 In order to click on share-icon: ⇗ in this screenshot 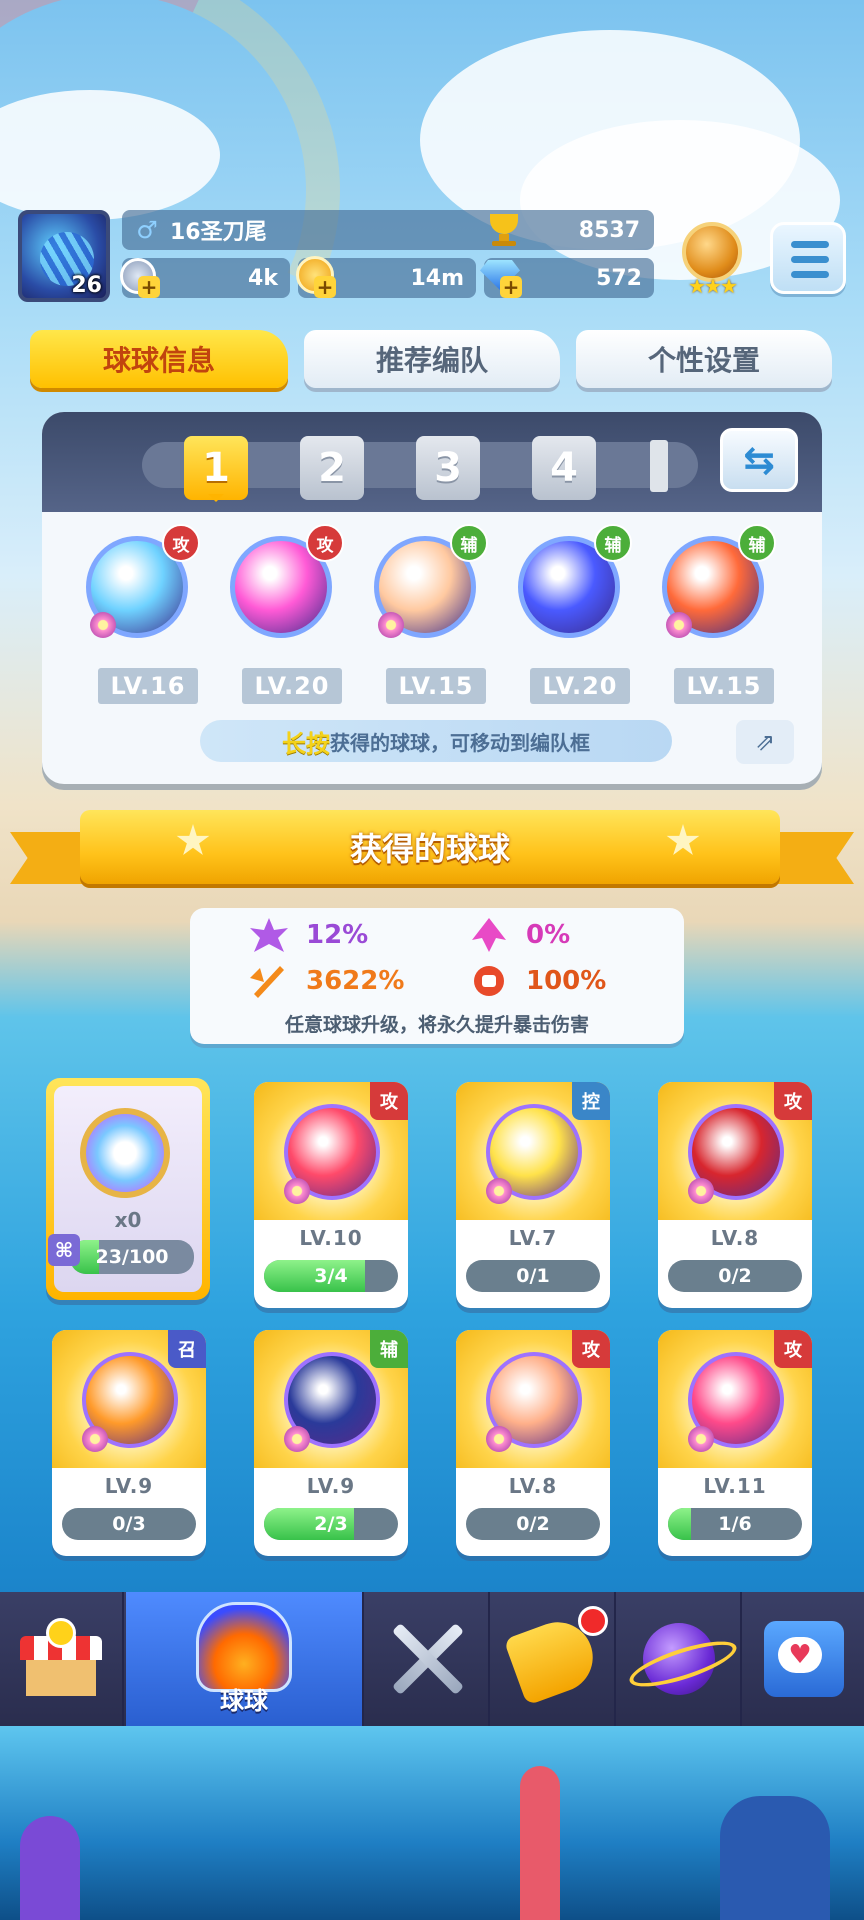, I will do `click(765, 742)`.